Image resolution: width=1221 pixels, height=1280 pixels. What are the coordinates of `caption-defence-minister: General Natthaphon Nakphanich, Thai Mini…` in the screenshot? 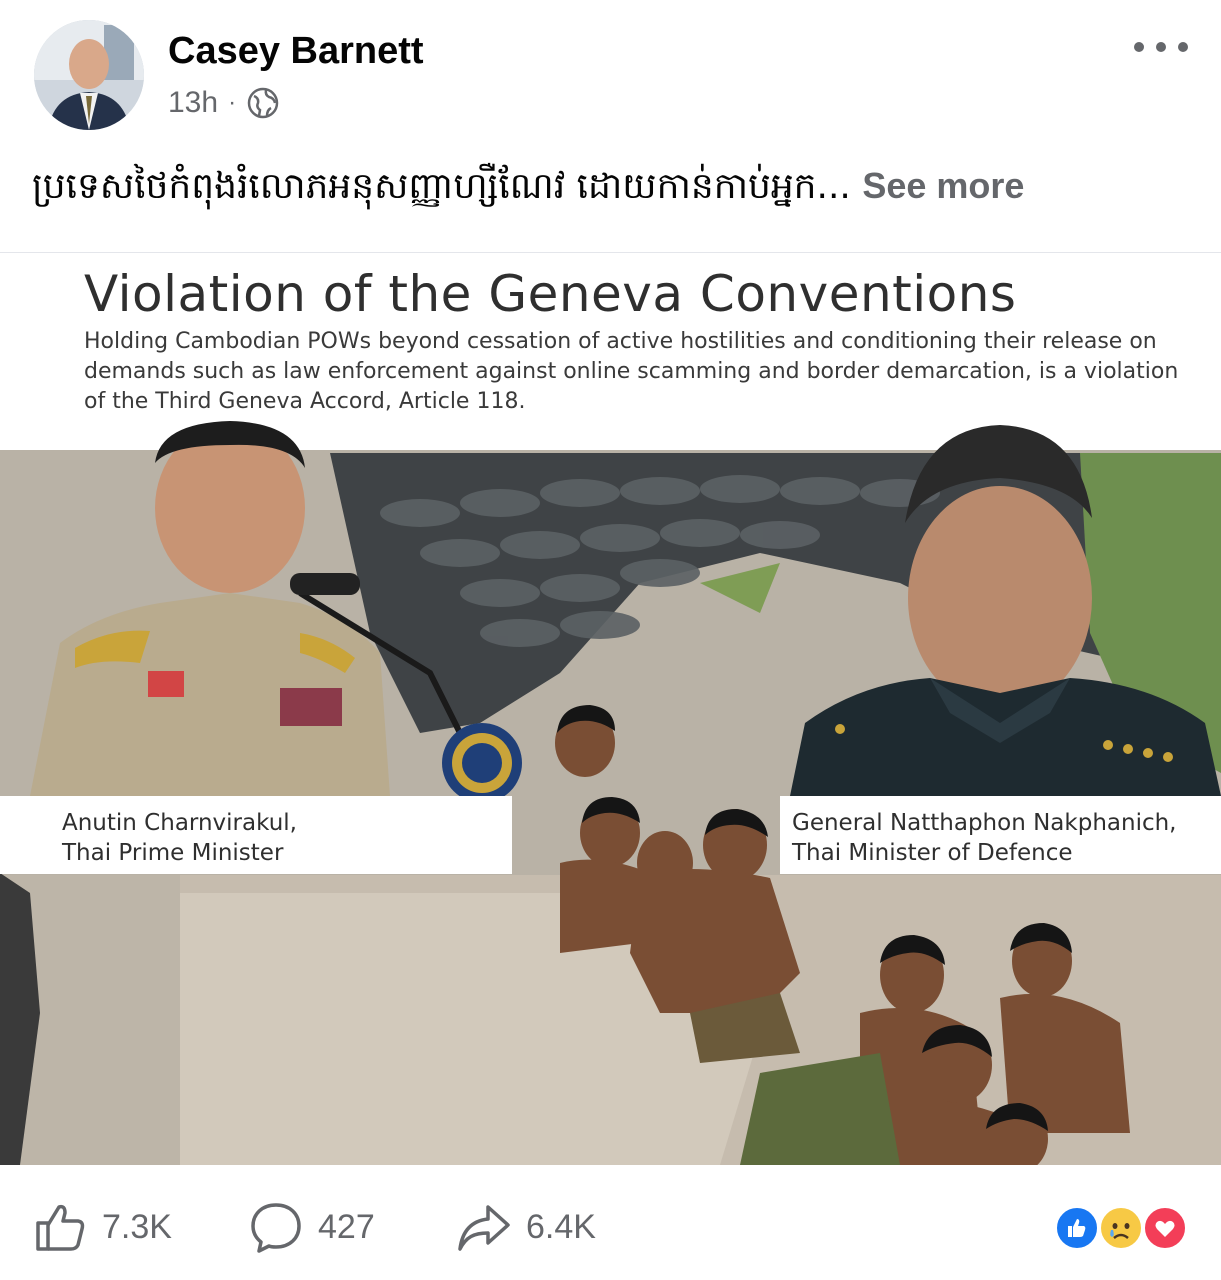 It's located at (1000, 835).